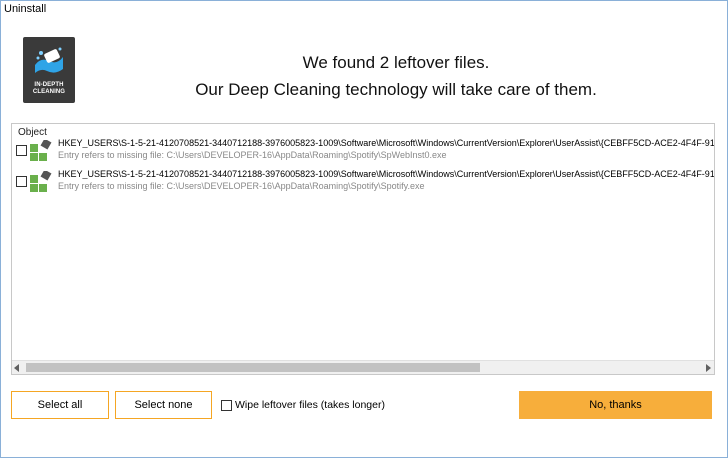 Image resolution: width=728 pixels, height=458 pixels. I want to click on scroll-left-icon, so click(16, 368).